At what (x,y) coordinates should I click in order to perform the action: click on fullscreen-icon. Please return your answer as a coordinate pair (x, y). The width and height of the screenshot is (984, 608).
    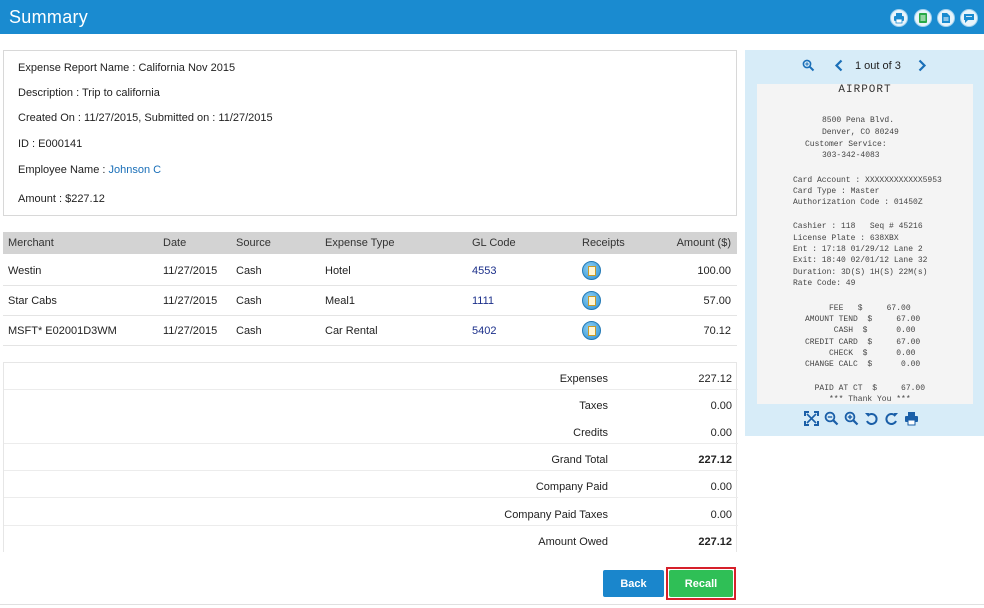
    Looking at the image, I should click on (811, 418).